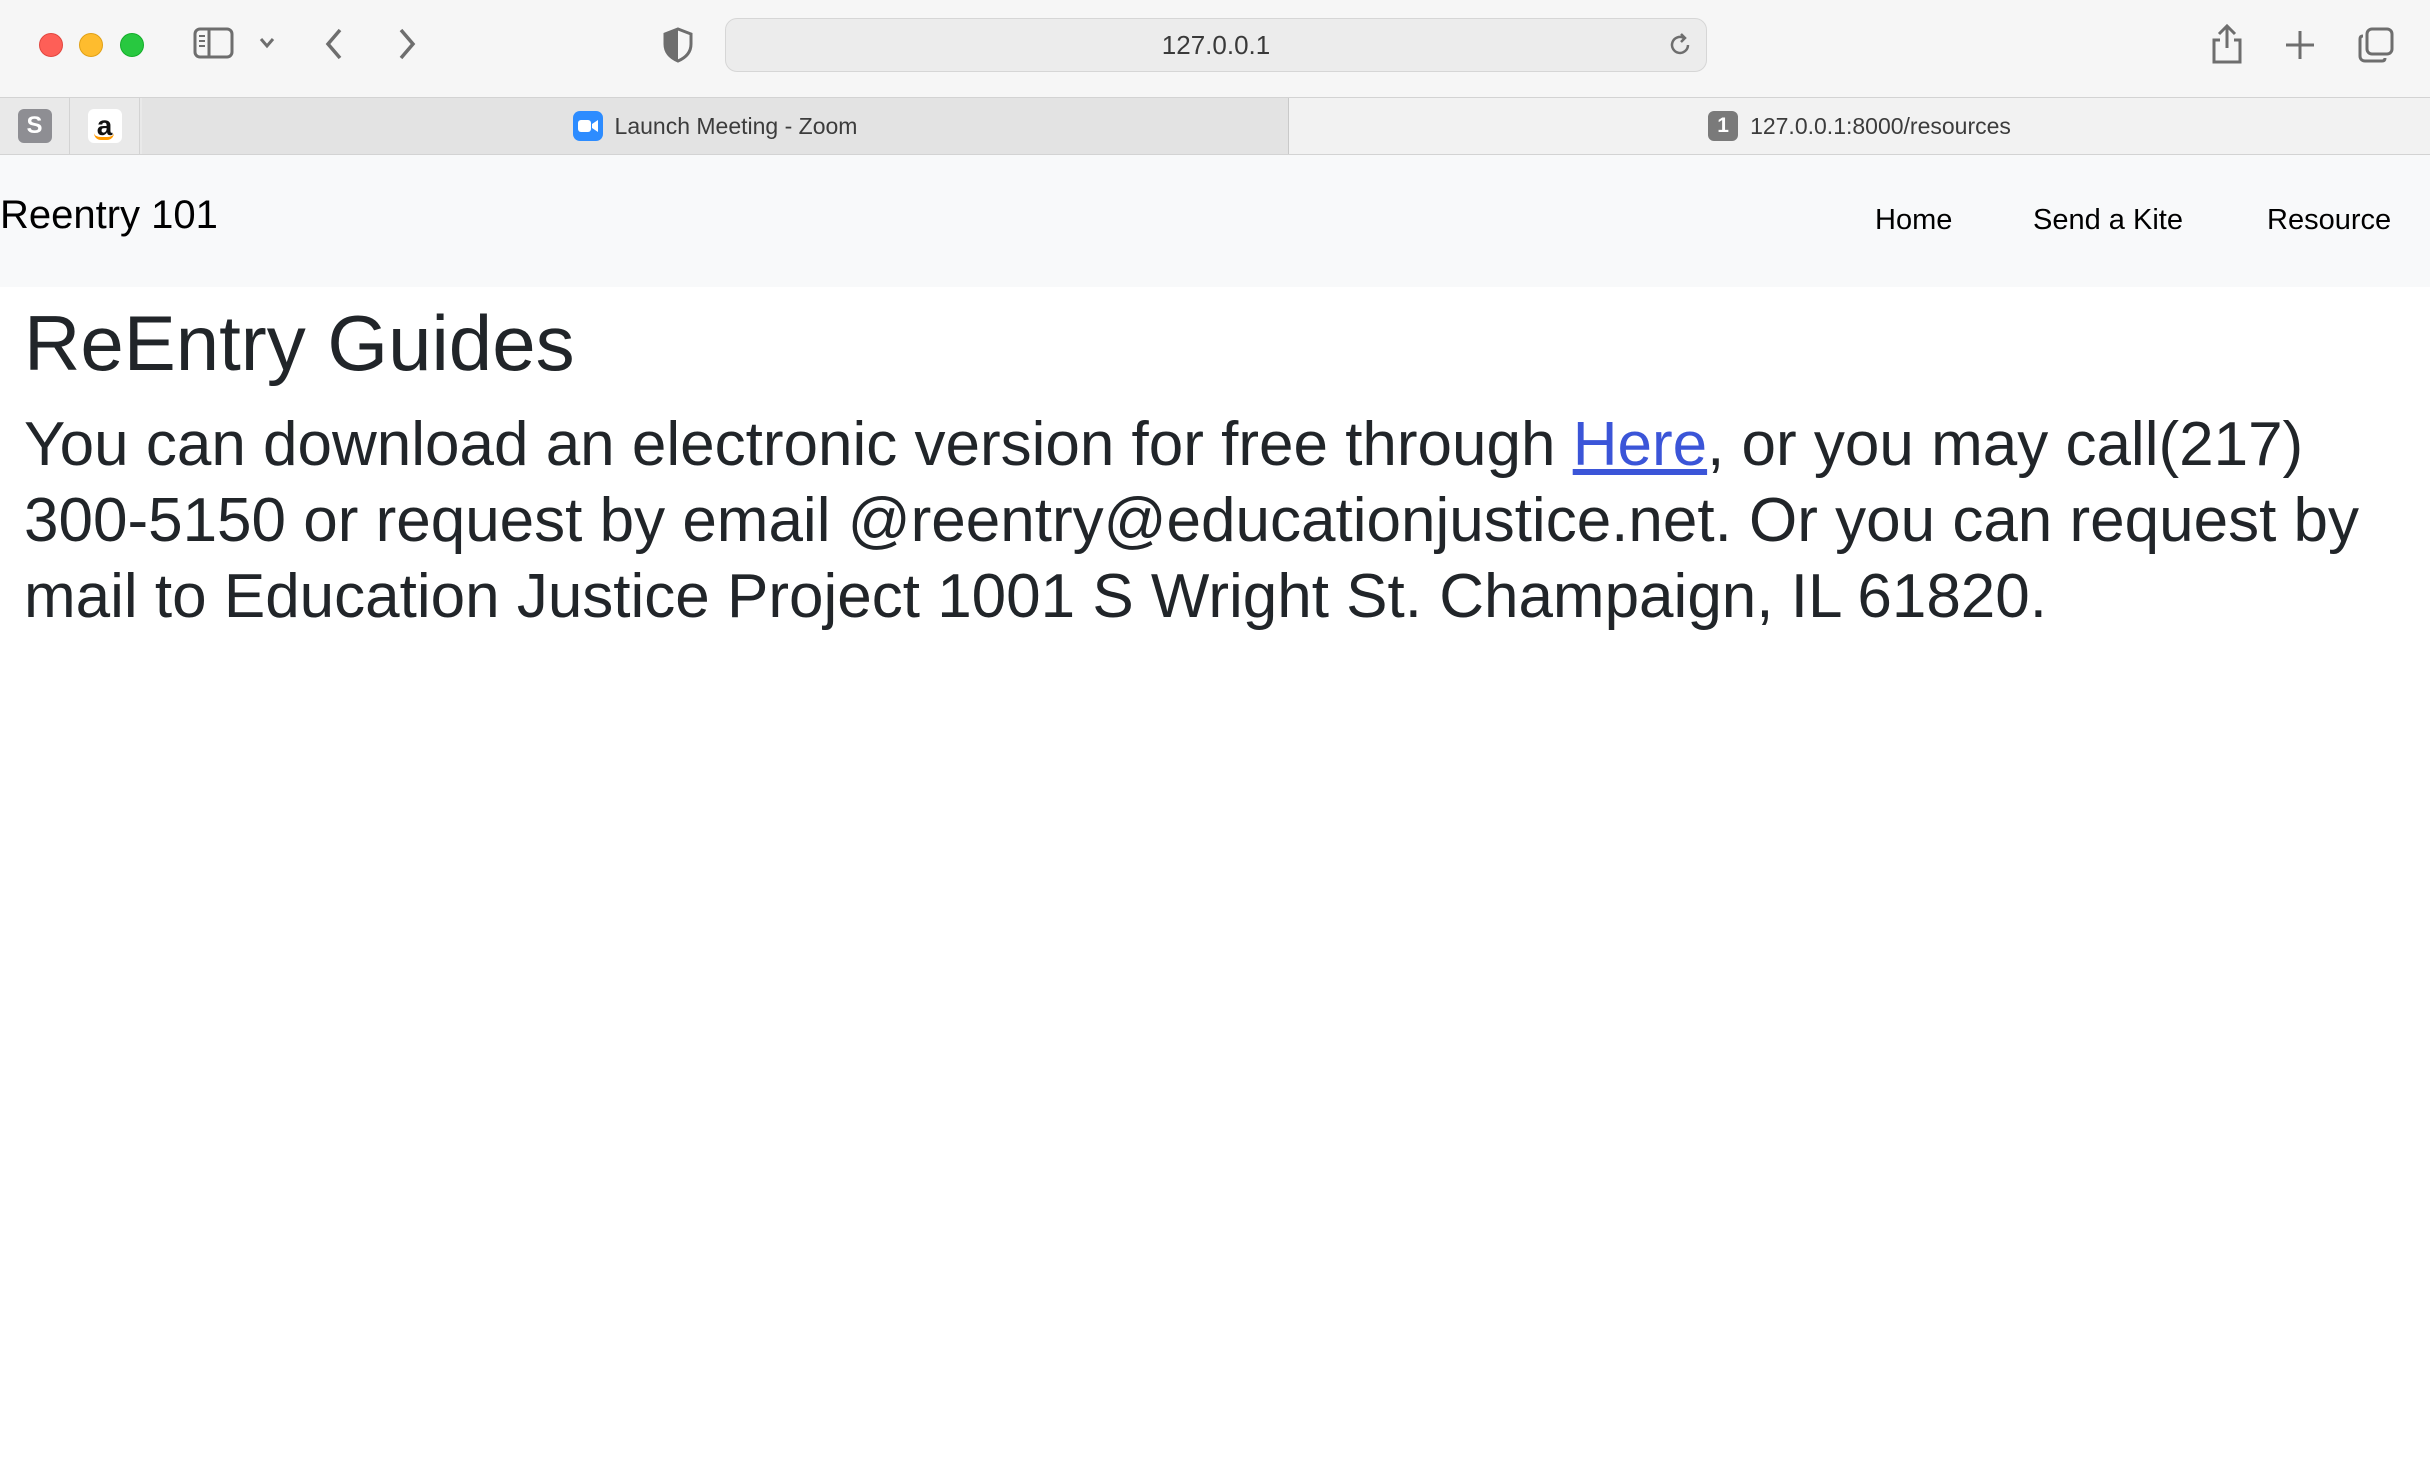  I want to click on tab-resources: 1 127.0.0.1:8000/resources, so click(1859, 126).